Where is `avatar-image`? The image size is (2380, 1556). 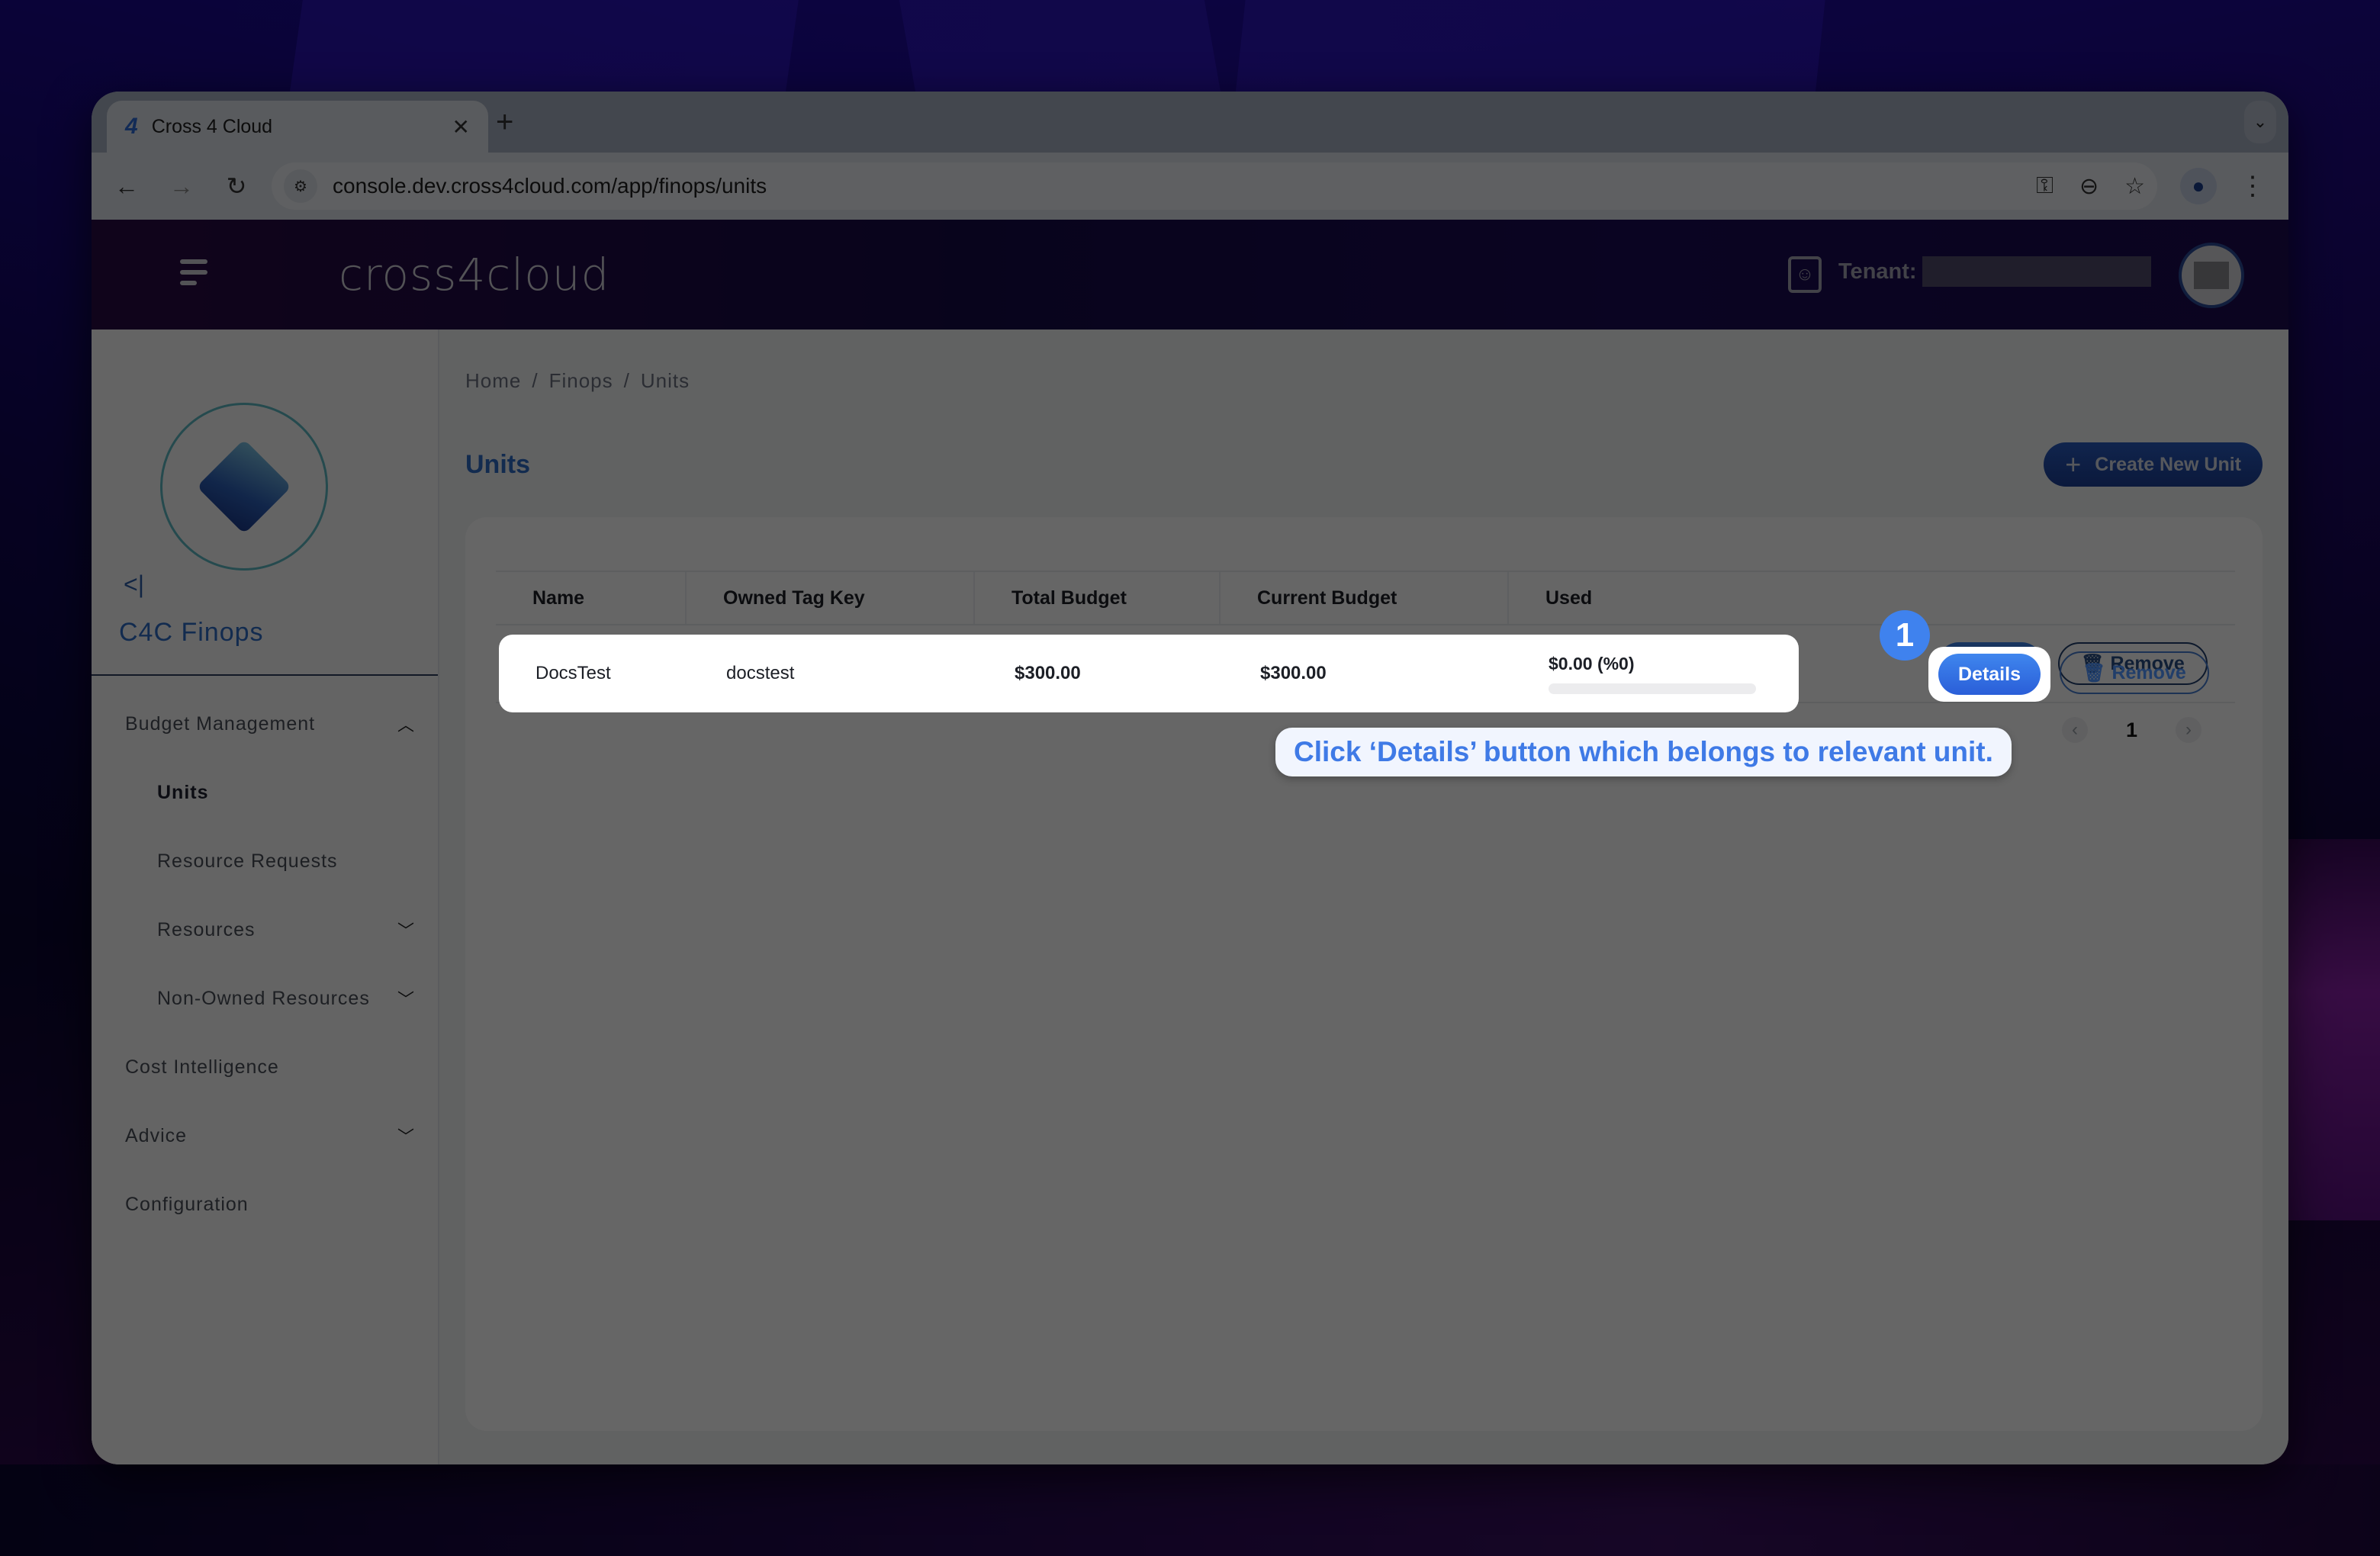 avatar-image is located at coordinates (2211, 275).